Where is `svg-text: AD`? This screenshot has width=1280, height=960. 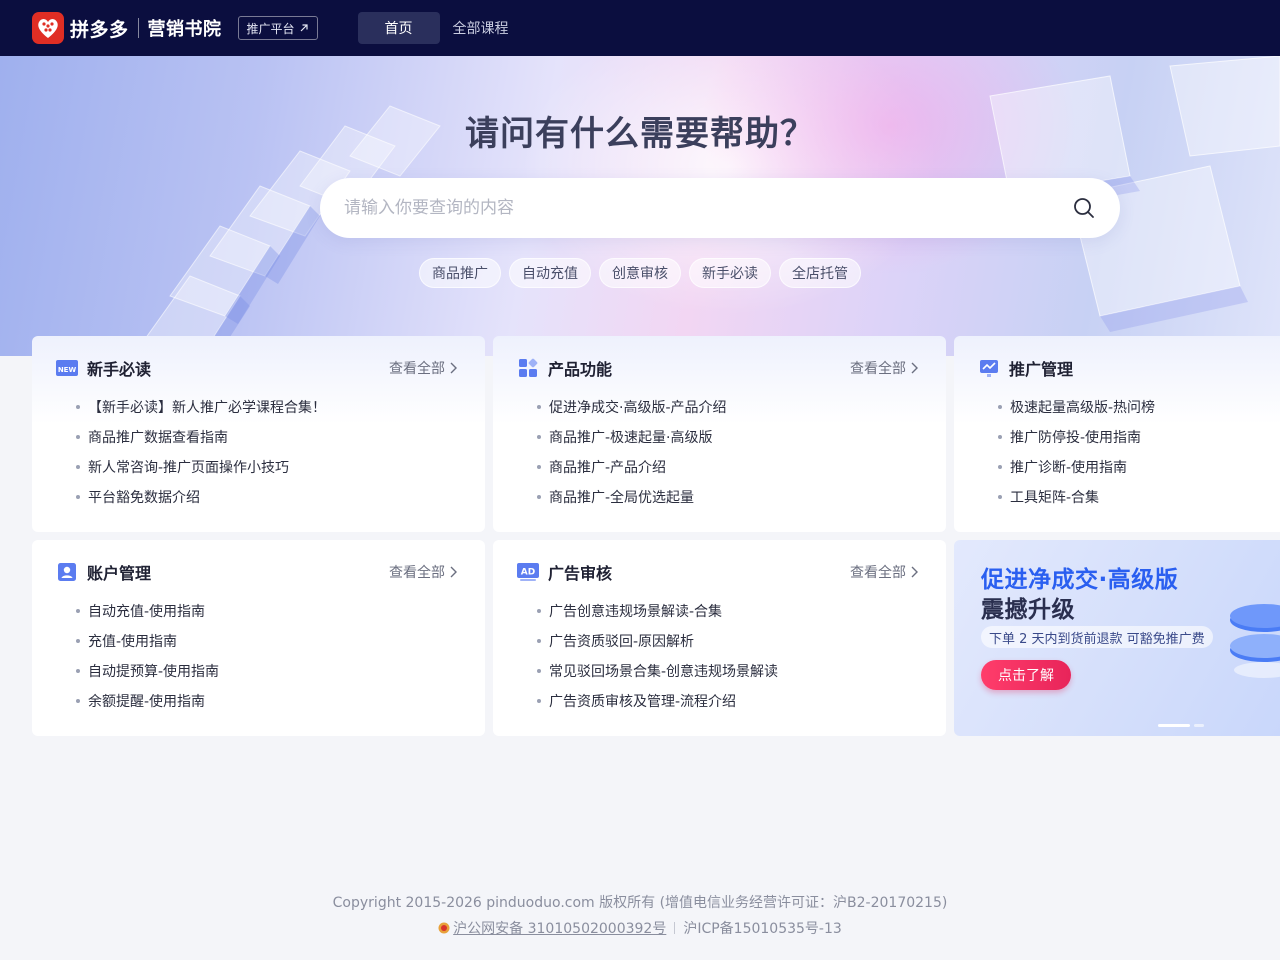
svg-text: AD is located at coordinates (528, 573).